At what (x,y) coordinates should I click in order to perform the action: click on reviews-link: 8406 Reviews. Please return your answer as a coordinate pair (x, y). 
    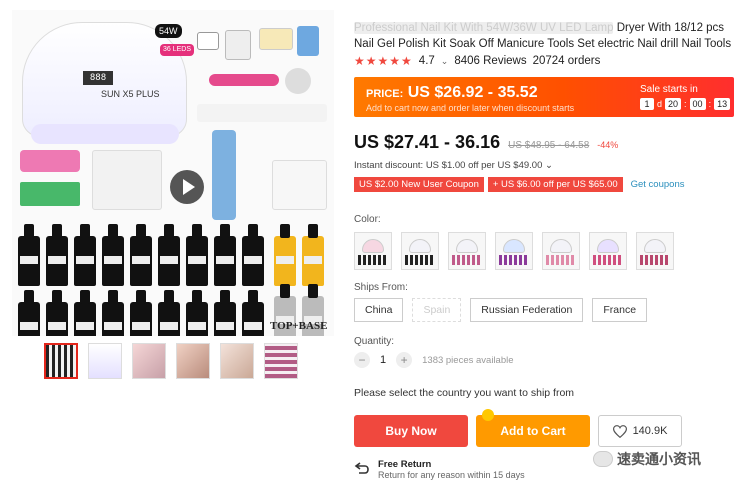
    Looking at the image, I should click on (490, 61).